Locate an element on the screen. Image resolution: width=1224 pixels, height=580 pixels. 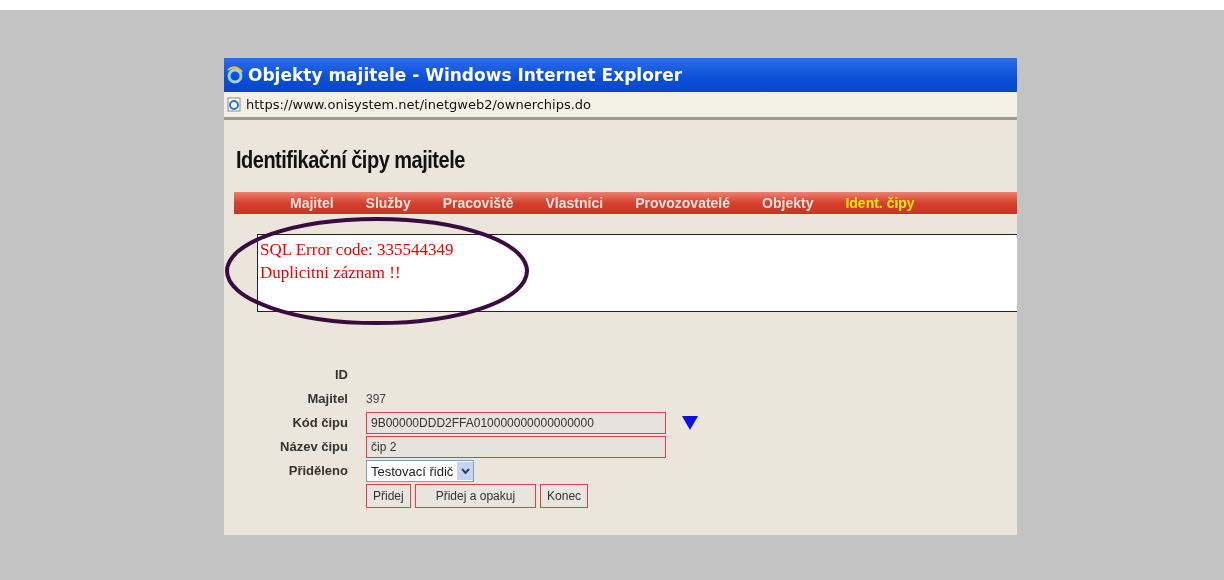
field-label: Název čipu is located at coordinates (313, 447).